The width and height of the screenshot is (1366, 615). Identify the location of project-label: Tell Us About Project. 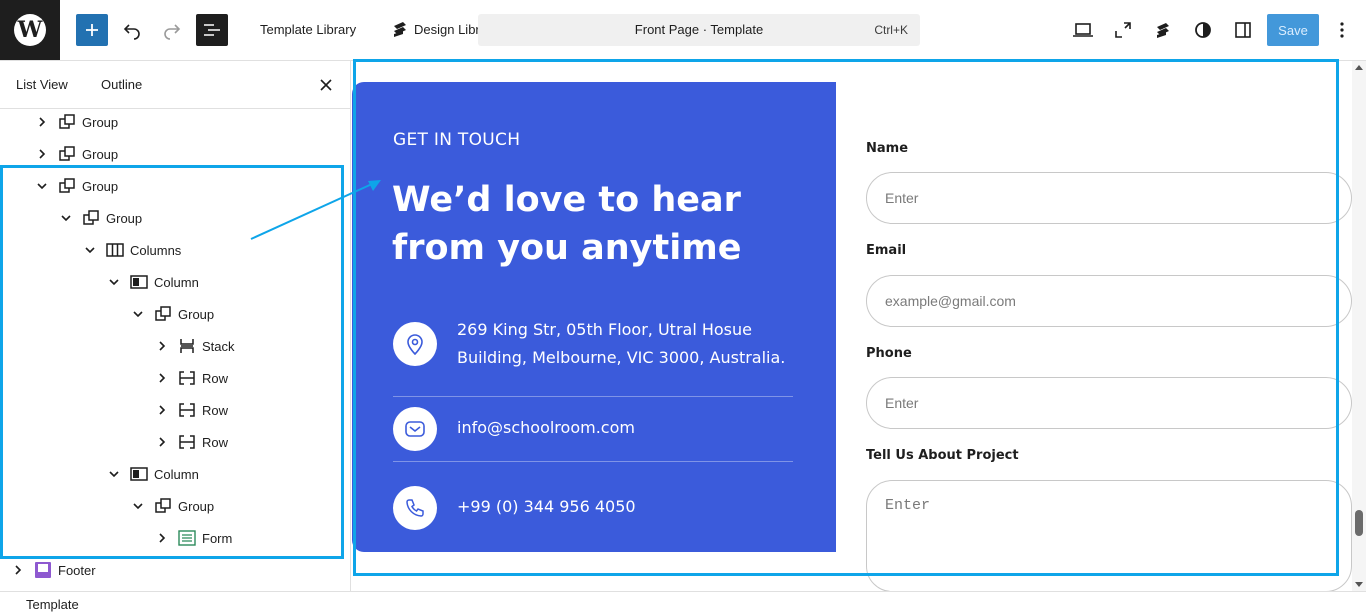
(942, 455).